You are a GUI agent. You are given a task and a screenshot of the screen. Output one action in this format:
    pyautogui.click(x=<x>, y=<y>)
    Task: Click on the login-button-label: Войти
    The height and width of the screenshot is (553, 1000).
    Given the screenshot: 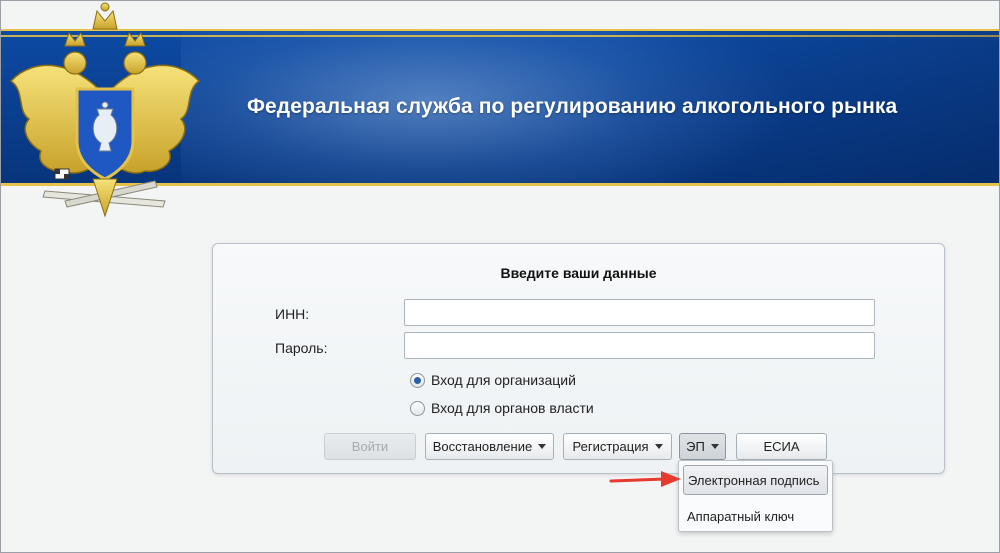 What is the action you would take?
    pyautogui.click(x=370, y=446)
    